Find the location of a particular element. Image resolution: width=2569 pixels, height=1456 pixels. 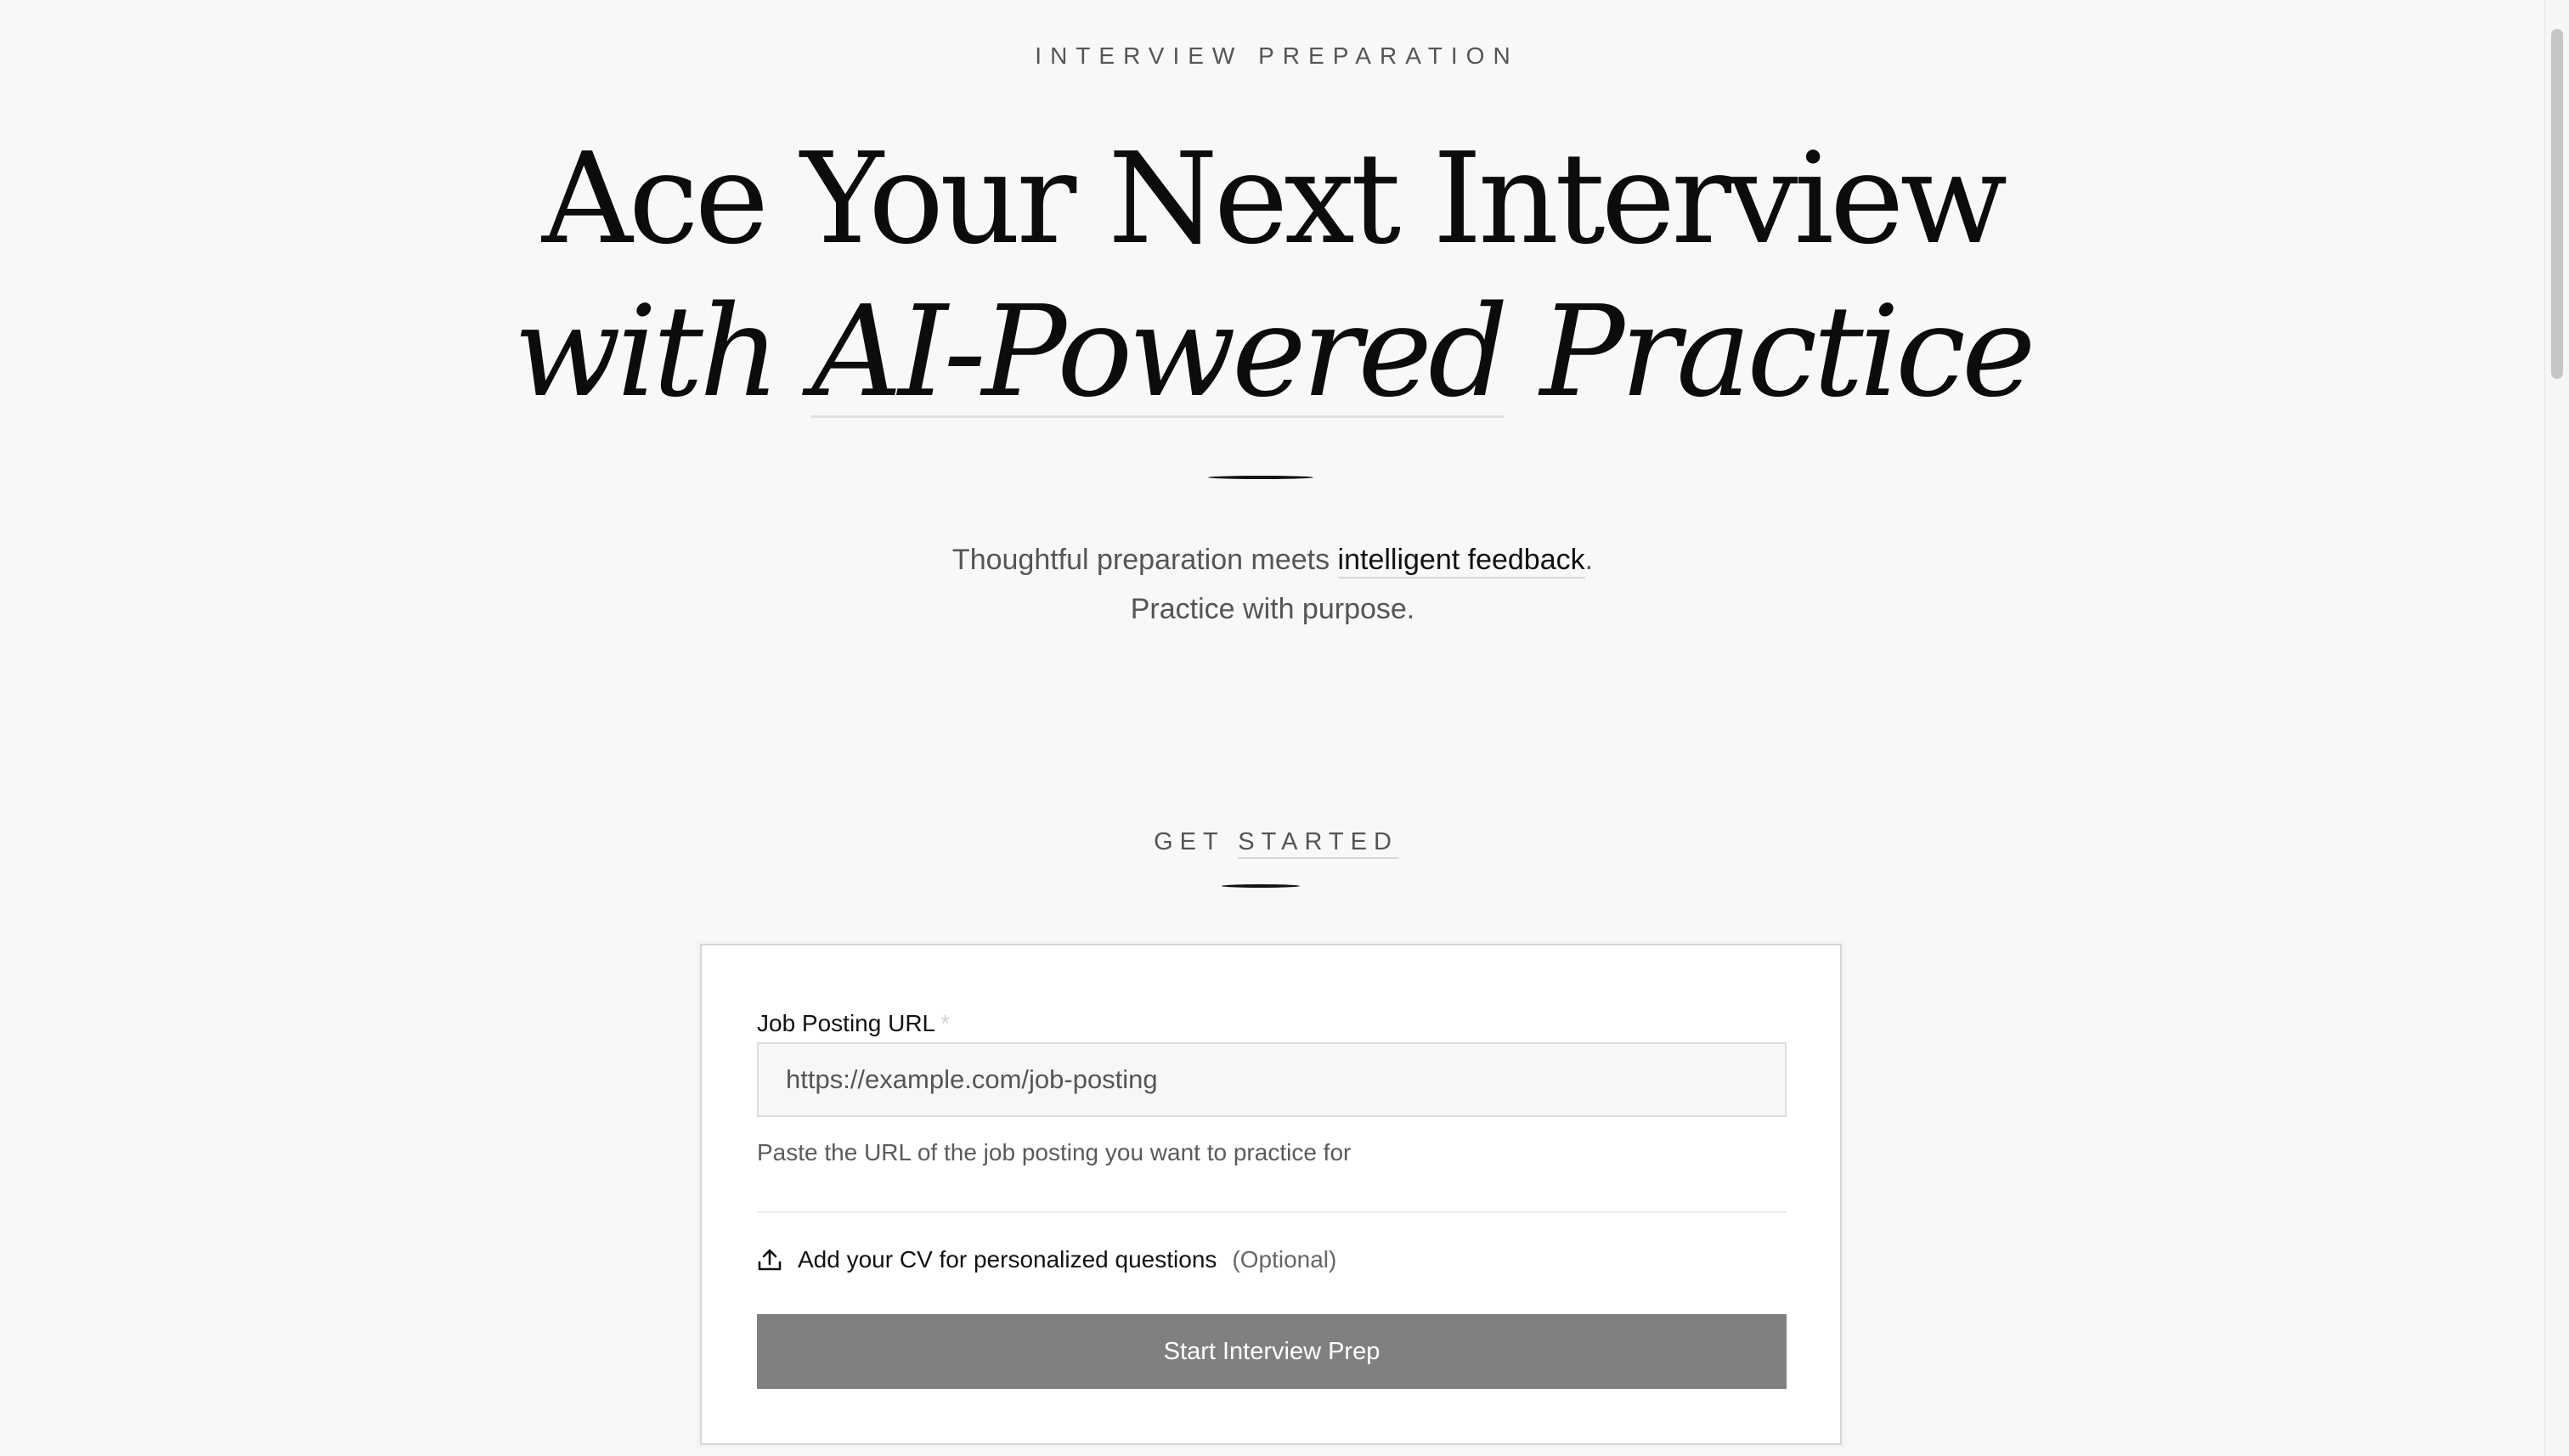

url-label-text: Job Posting URL is located at coordinates (847, 1023).